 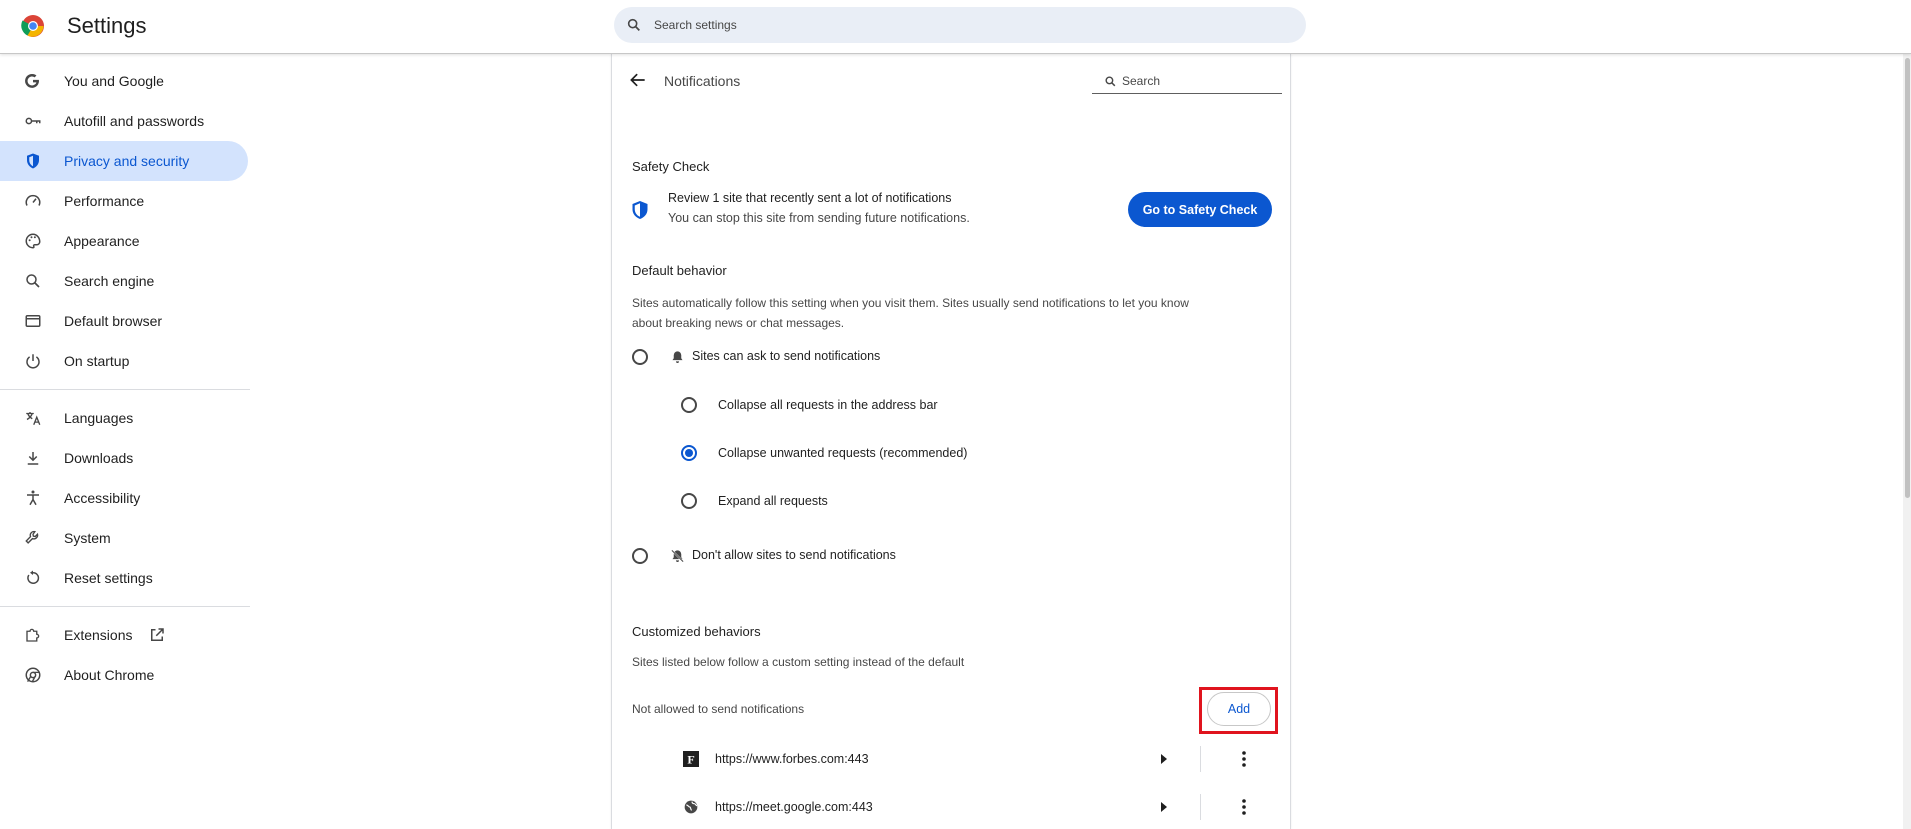 I want to click on sidebar-item-label: Accessibility, so click(x=102, y=498).